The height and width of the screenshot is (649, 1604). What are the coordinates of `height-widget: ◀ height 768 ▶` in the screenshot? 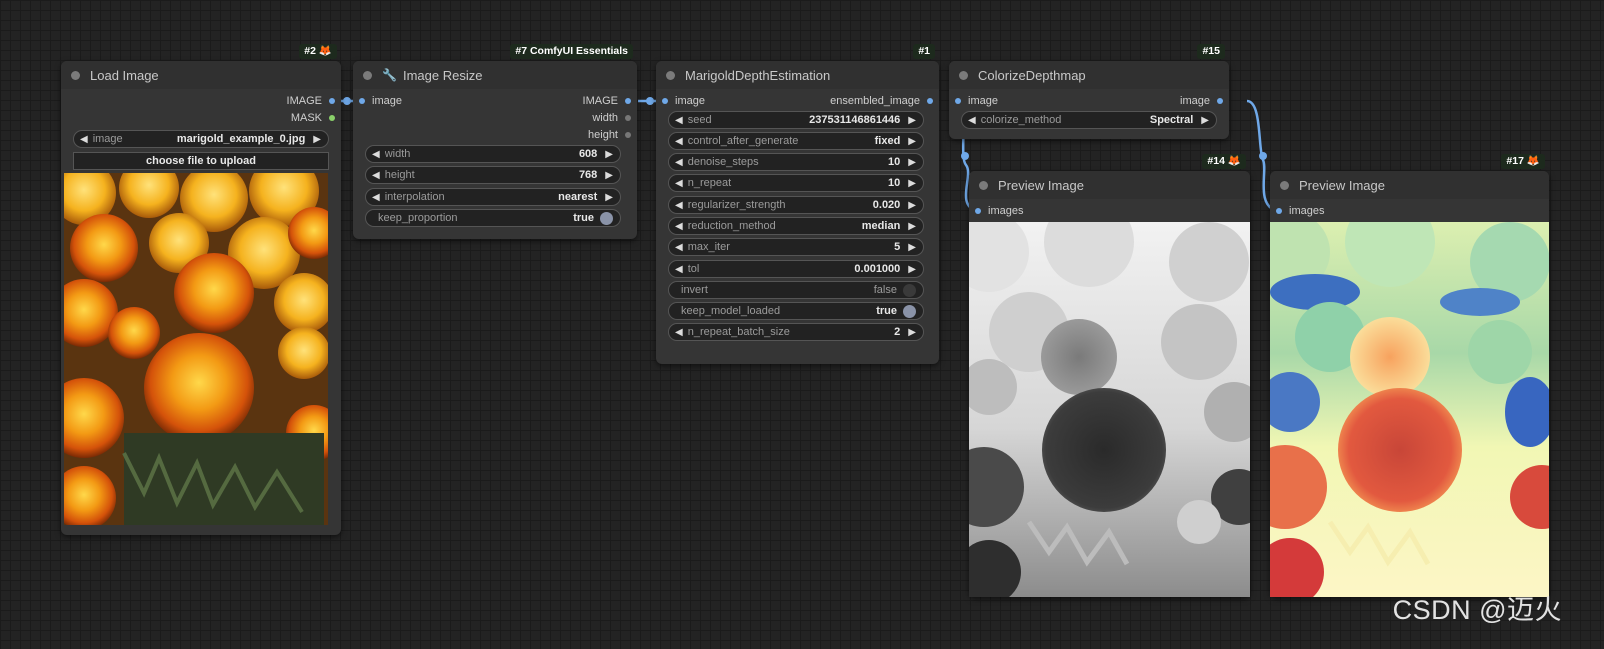 It's located at (493, 175).